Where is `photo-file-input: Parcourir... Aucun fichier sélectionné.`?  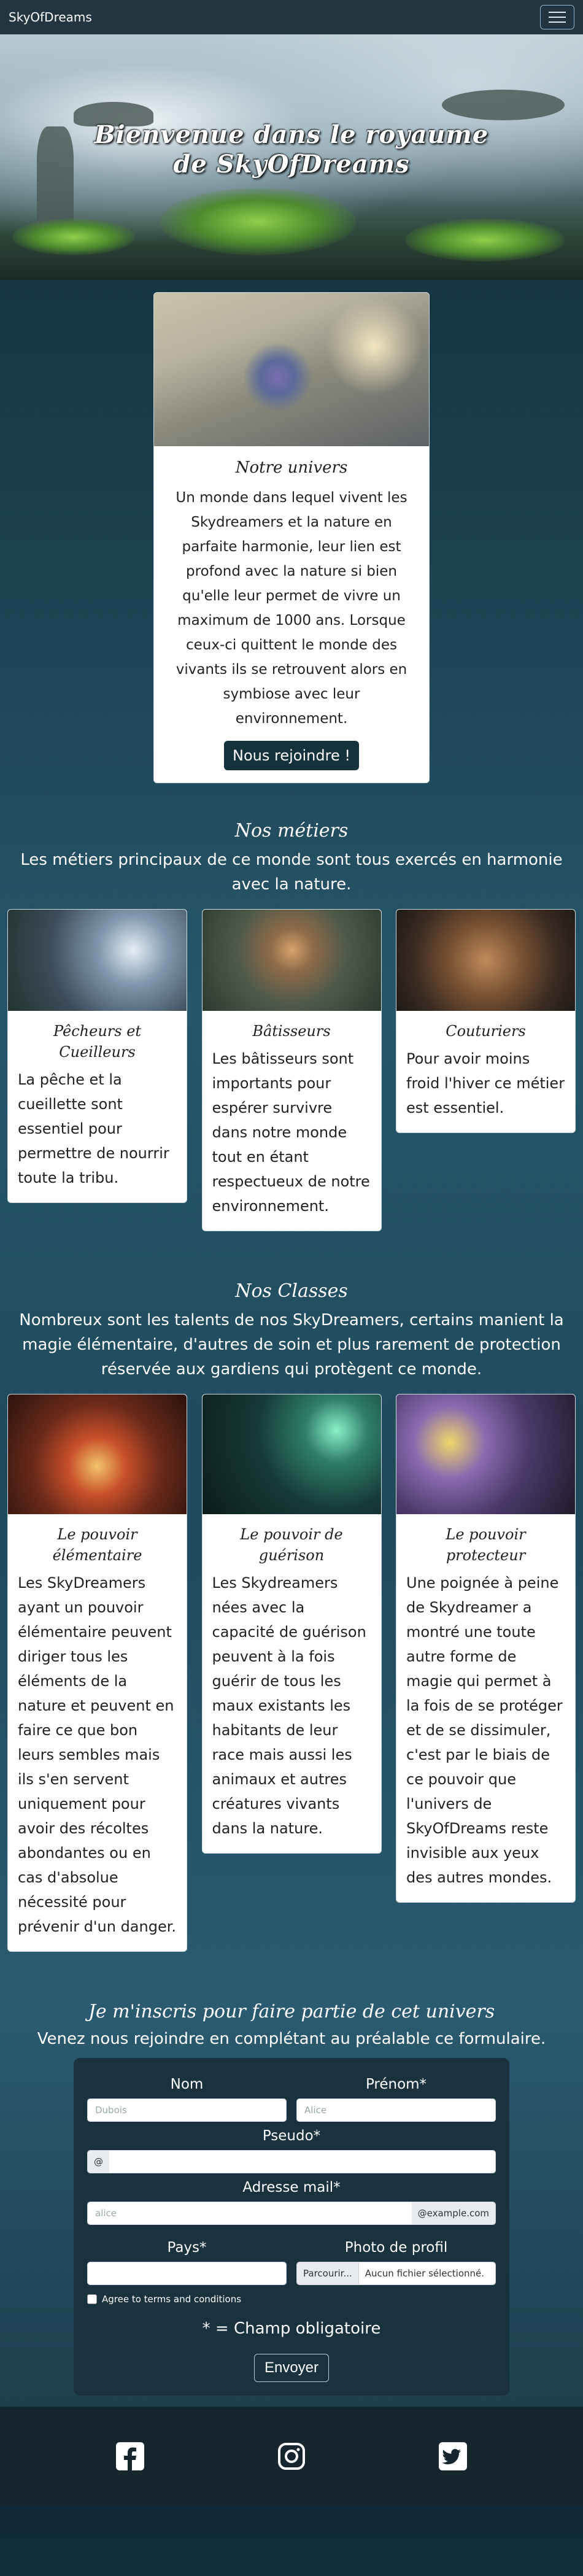 photo-file-input: Parcourir... Aucun fichier sélectionné. is located at coordinates (396, 2273).